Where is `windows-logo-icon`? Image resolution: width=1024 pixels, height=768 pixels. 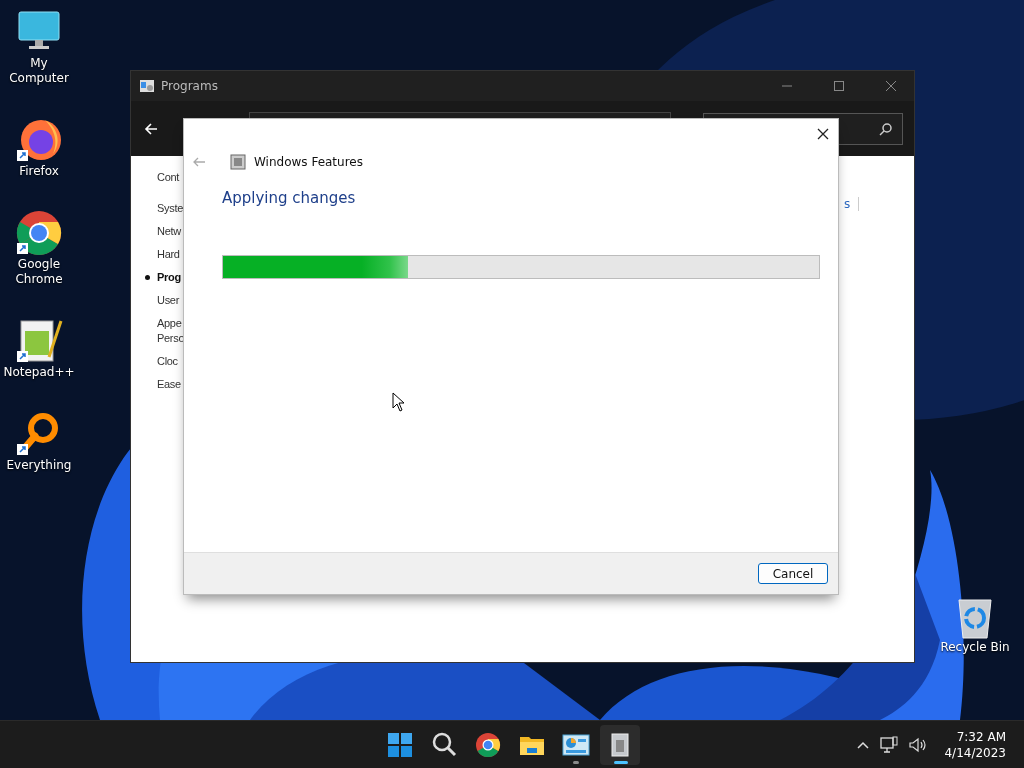 windows-logo-icon is located at coordinates (400, 744).